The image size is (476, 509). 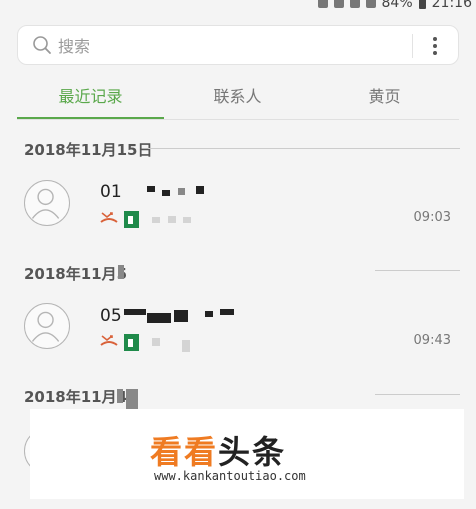 What do you see at coordinates (238, 7) in the screenshot?
I see `status-bar: 84% 21:16` at bounding box center [238, 7].